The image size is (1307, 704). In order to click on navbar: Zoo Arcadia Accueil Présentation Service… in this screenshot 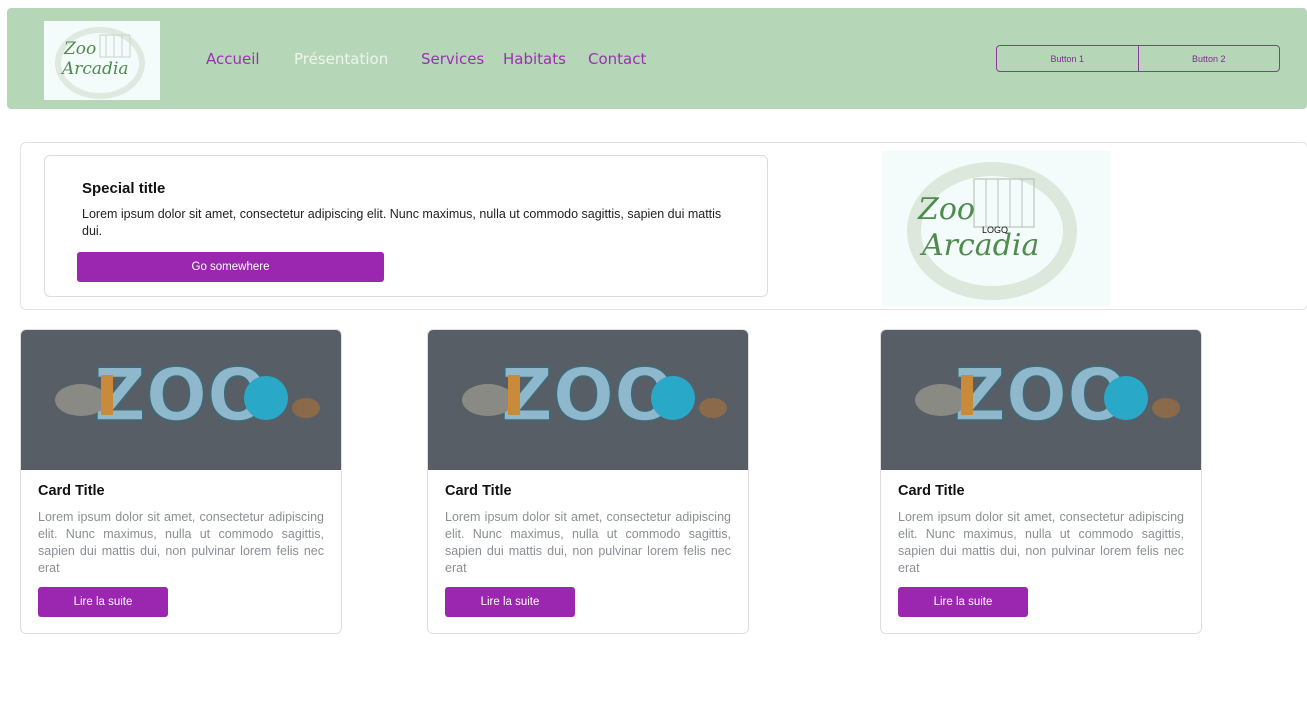, I will do `click(657, 58)`.